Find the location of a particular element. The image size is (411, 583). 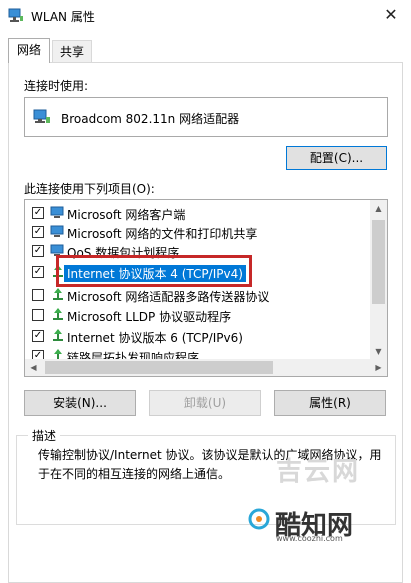

tab-network: 网络 is located at coordinates (29, 50).